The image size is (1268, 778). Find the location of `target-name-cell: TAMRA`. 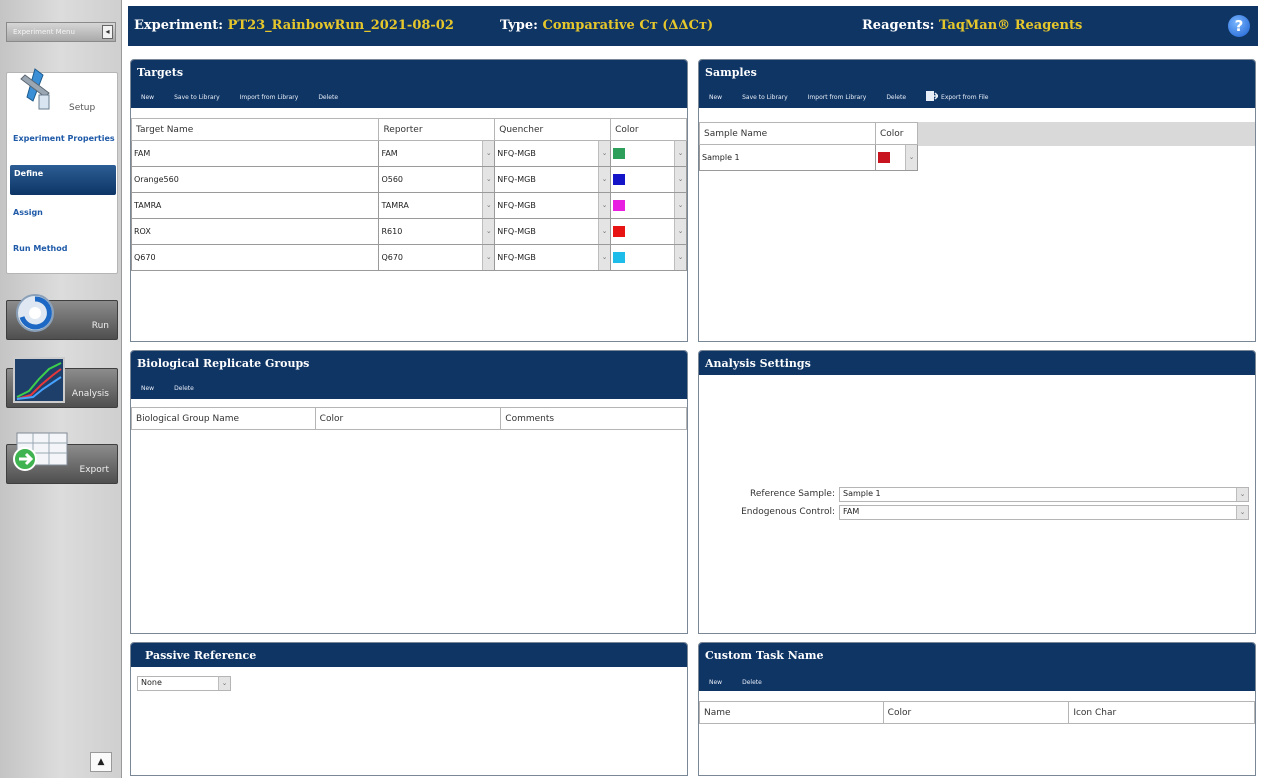

target-name-cell: TAMRA is located at coordinates (146, 205).